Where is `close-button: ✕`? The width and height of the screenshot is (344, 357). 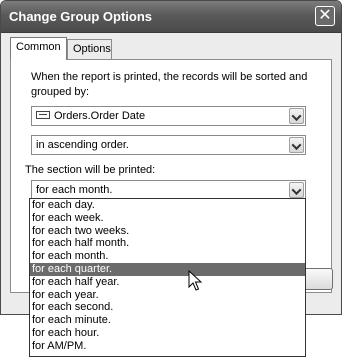 close-button: ✕ is located at coordinates (325, 16).